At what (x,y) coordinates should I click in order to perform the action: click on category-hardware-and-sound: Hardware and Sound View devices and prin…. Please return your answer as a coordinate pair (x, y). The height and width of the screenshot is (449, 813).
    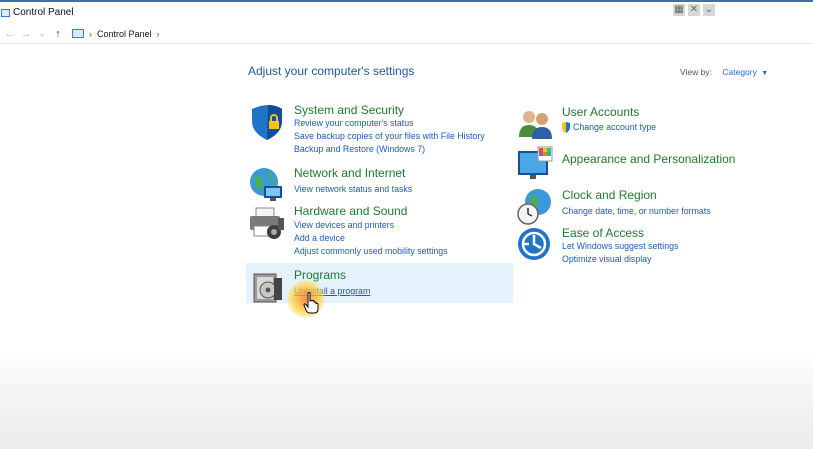
    Looking at the image, I should click on (378, 231).